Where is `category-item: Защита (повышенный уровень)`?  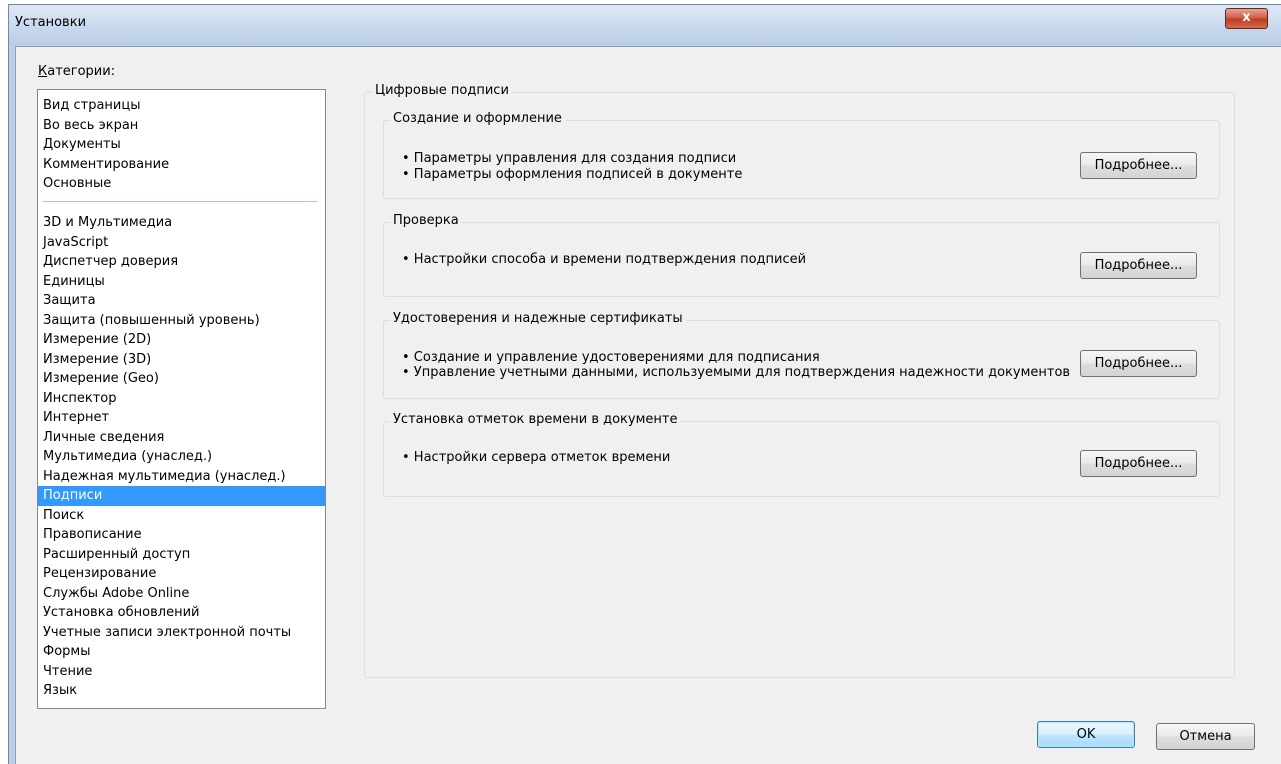 category-item: Защита (повышенный уровень) is located at coordinates (181, 321).